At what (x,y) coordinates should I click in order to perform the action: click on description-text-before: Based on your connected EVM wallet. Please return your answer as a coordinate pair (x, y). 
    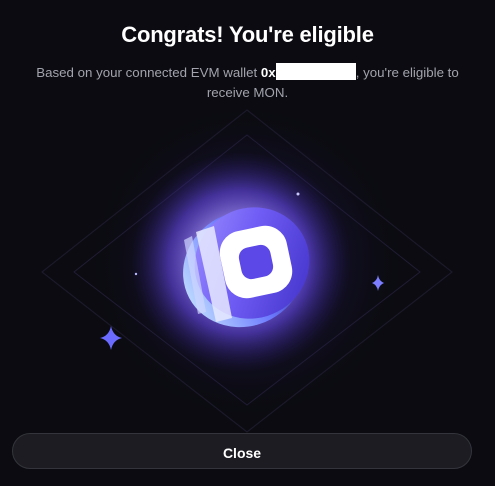
    Looking at the image, I should click on (148, 72).